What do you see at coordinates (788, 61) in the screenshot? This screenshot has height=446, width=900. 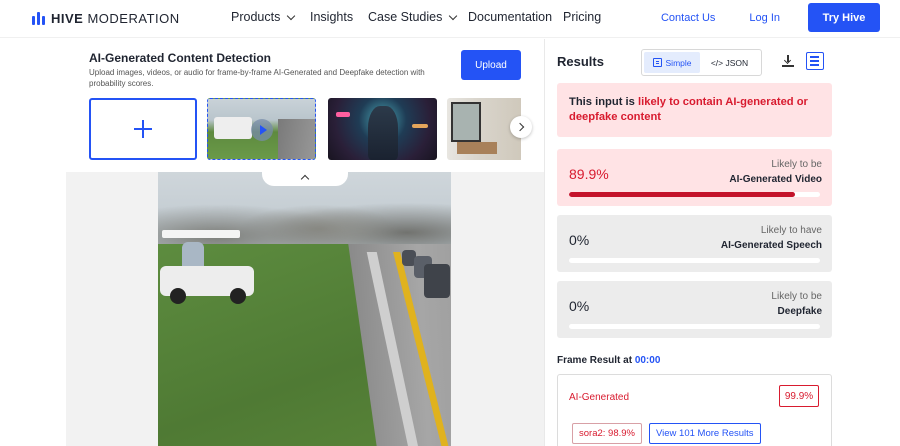 I see `download-icon` at bounding box center [788, 61].